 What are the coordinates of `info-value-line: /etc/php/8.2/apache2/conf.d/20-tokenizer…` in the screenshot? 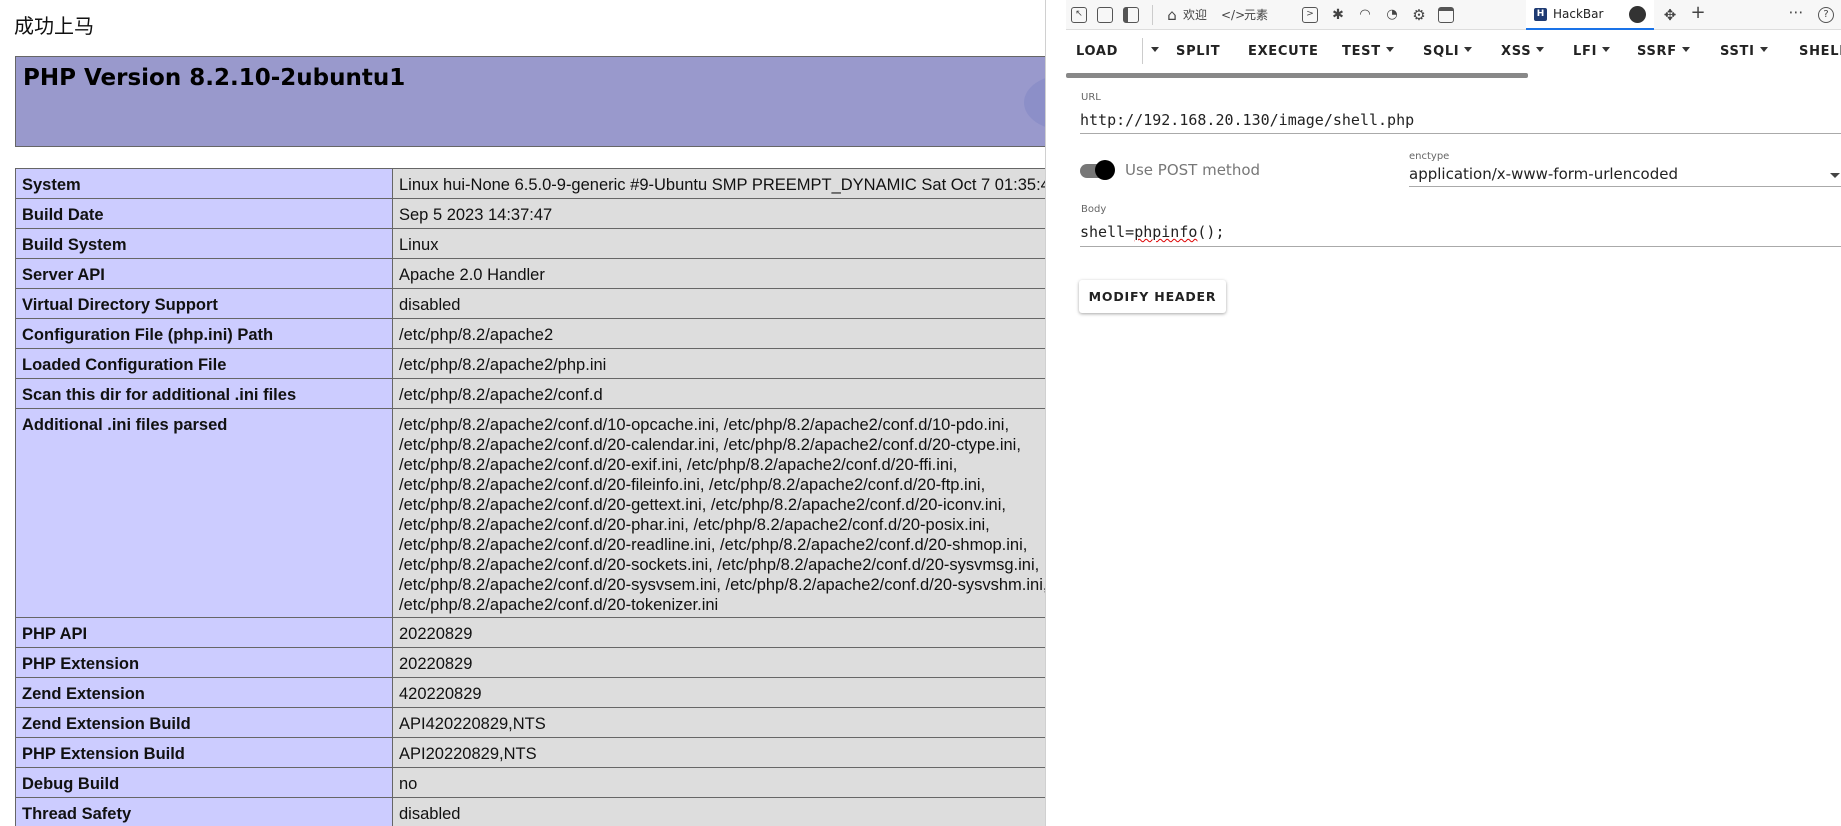 It's located at (559, 605).